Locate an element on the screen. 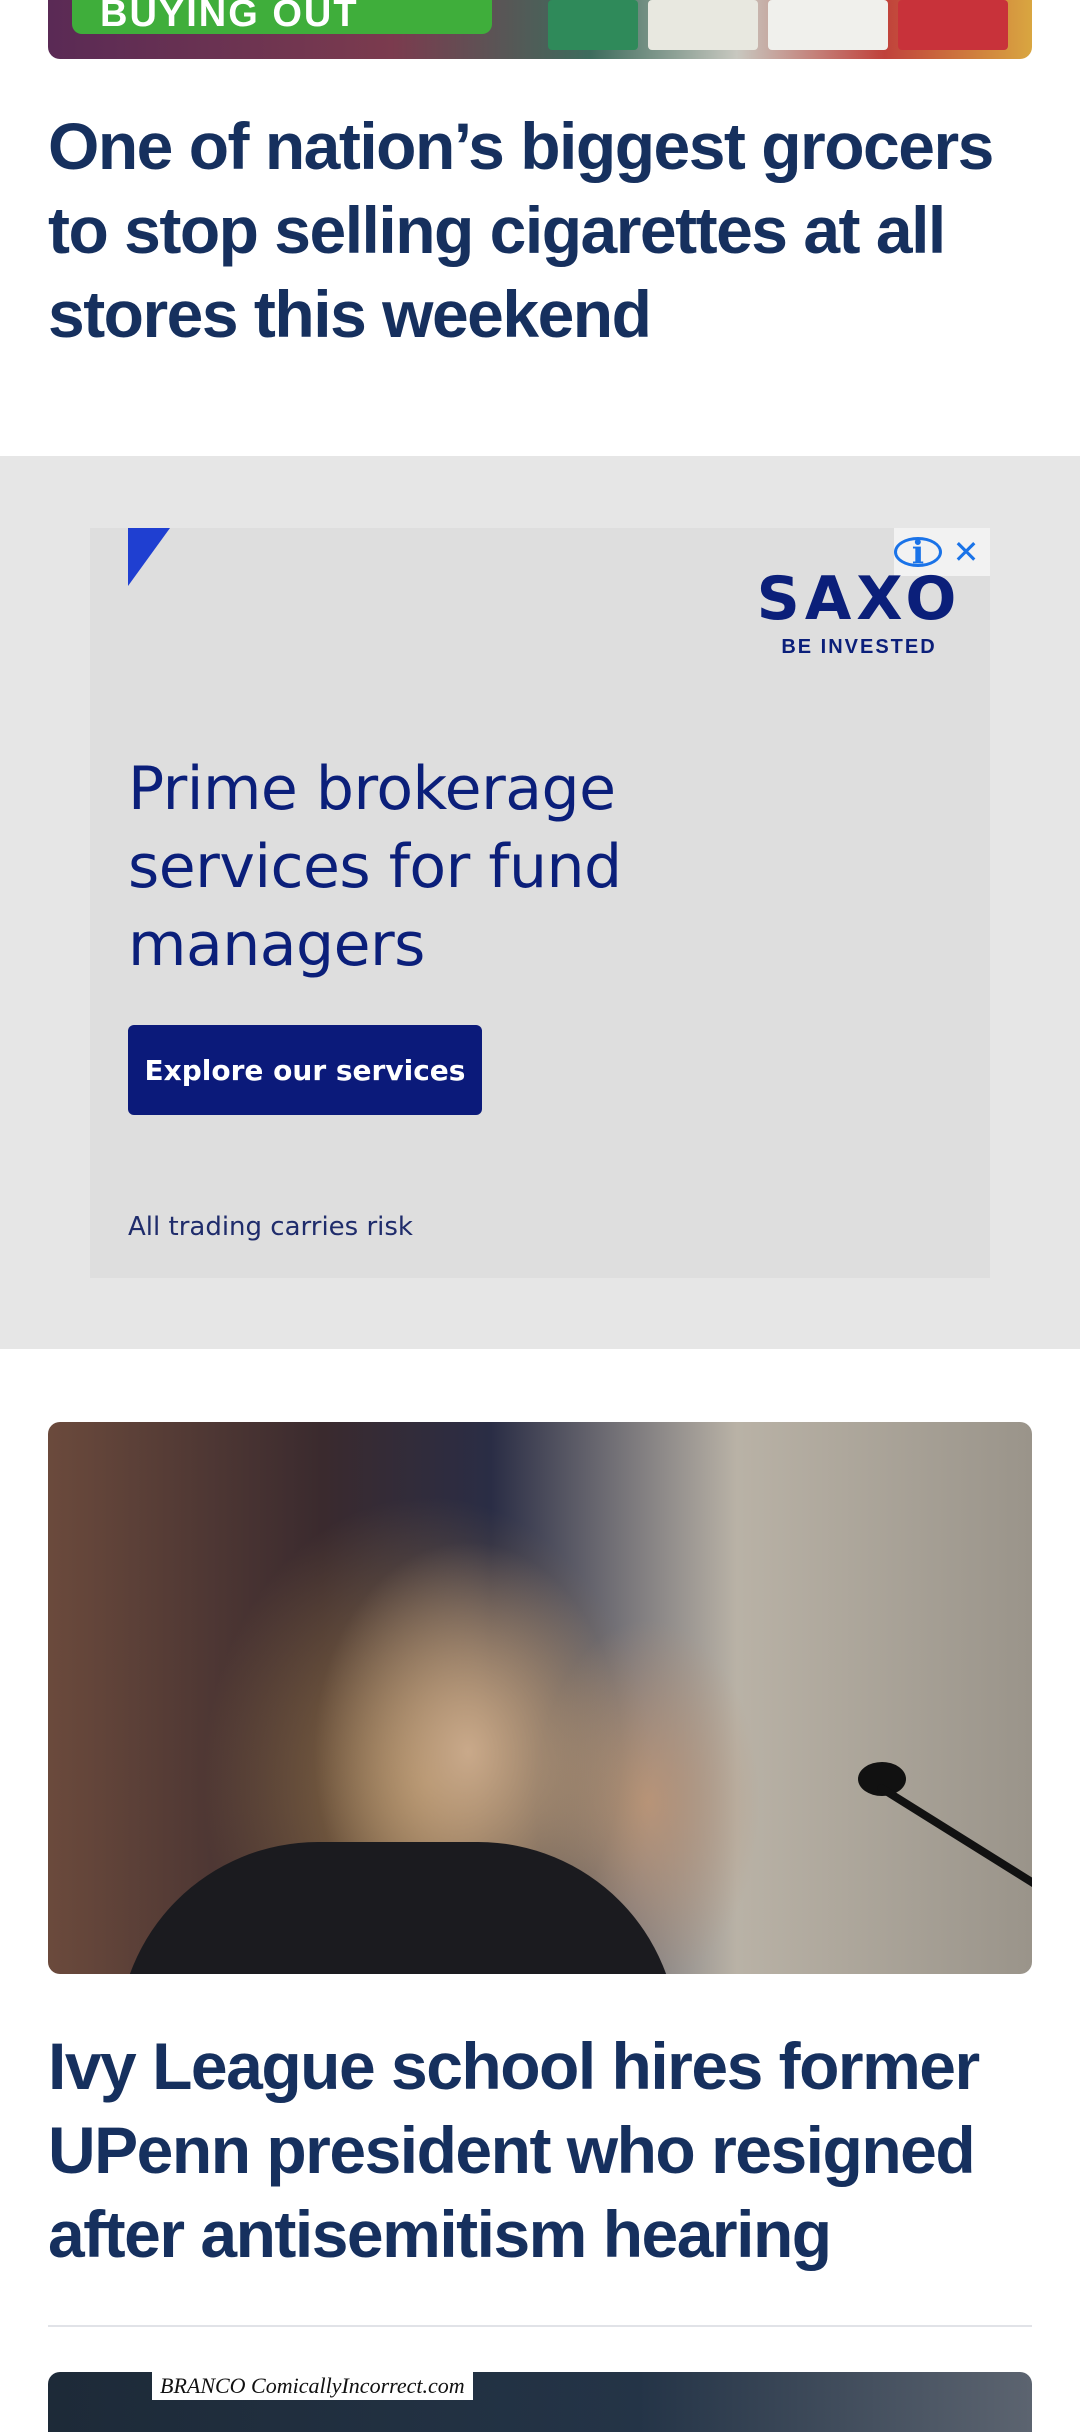  microphone-stand is located at coordinates (953, 1849).